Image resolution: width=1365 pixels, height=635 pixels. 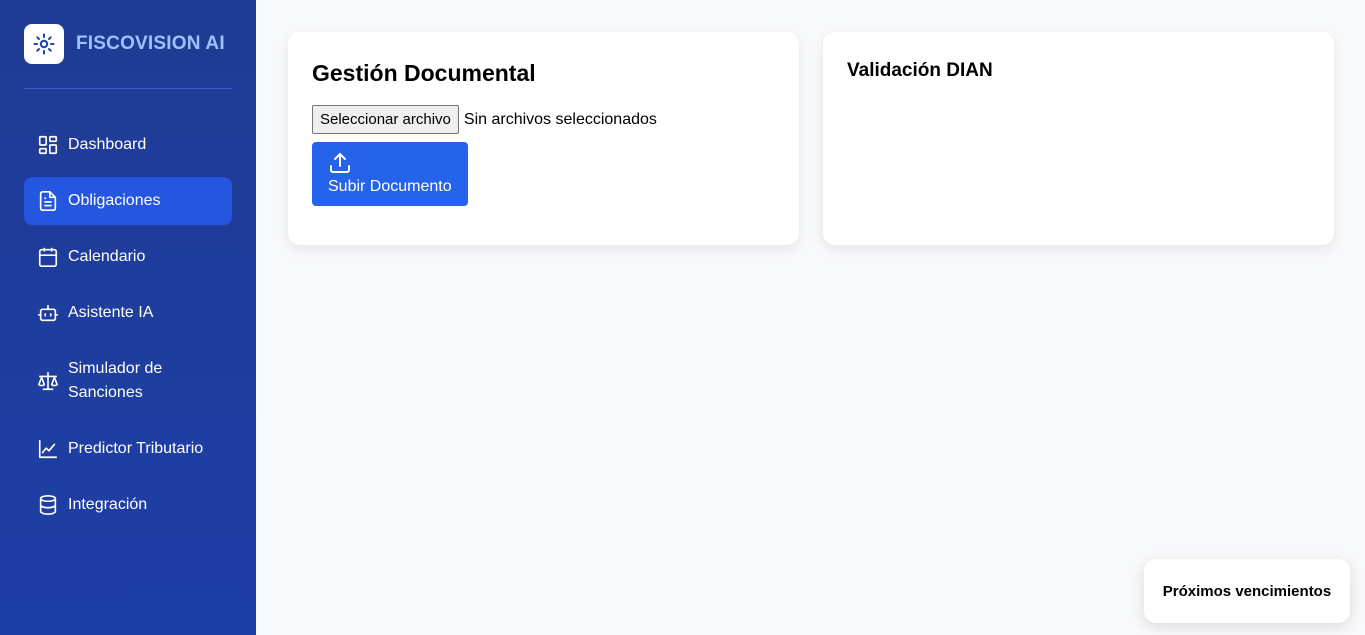 What do you see at coordinates (48, 201) in the screenshot?
I see `document-icon` at bounding box center [48, 201].